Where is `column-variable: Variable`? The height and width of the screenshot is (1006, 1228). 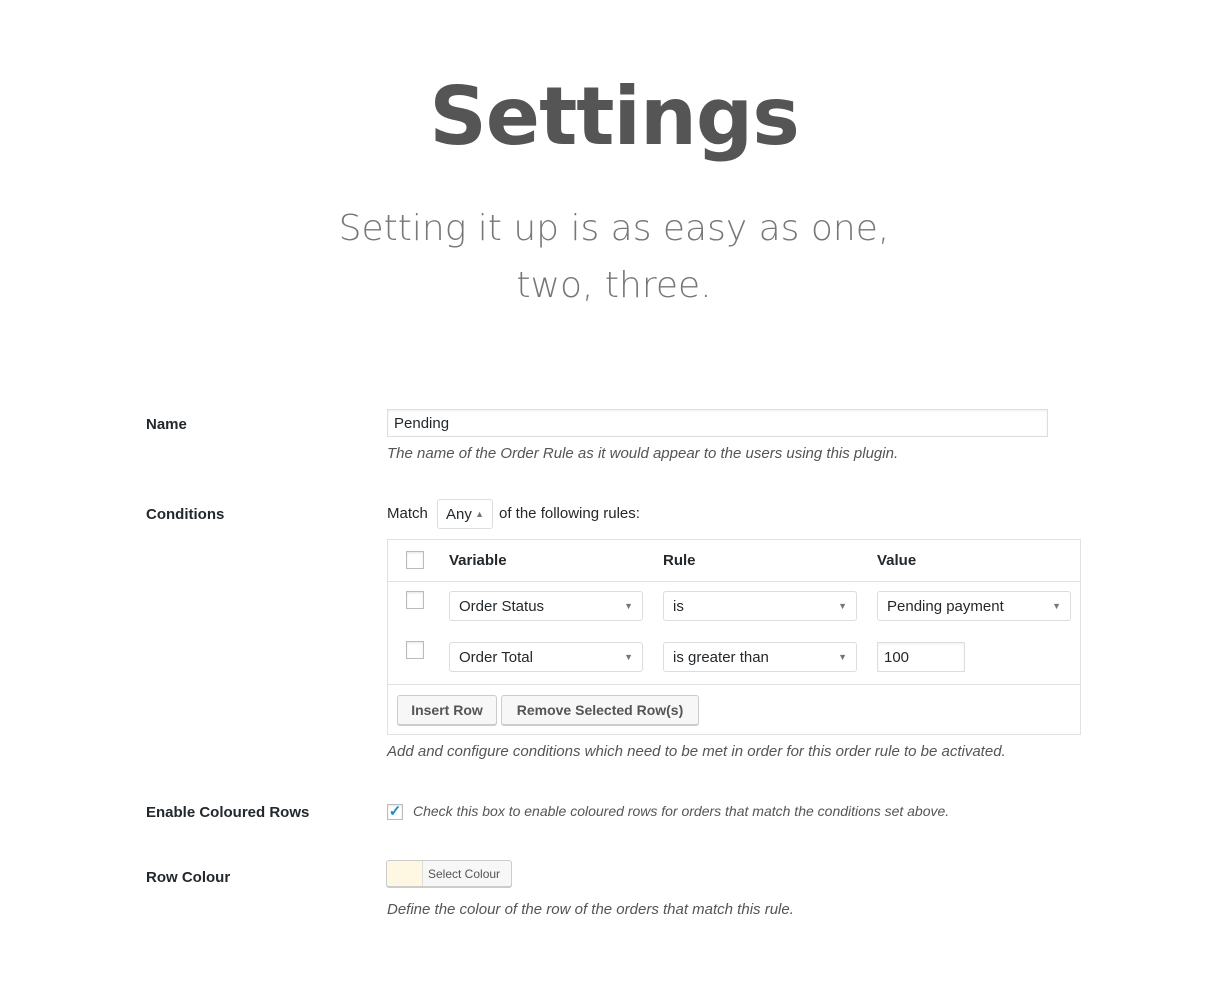 column-variable: Variable is located at coordinates (478, 560).